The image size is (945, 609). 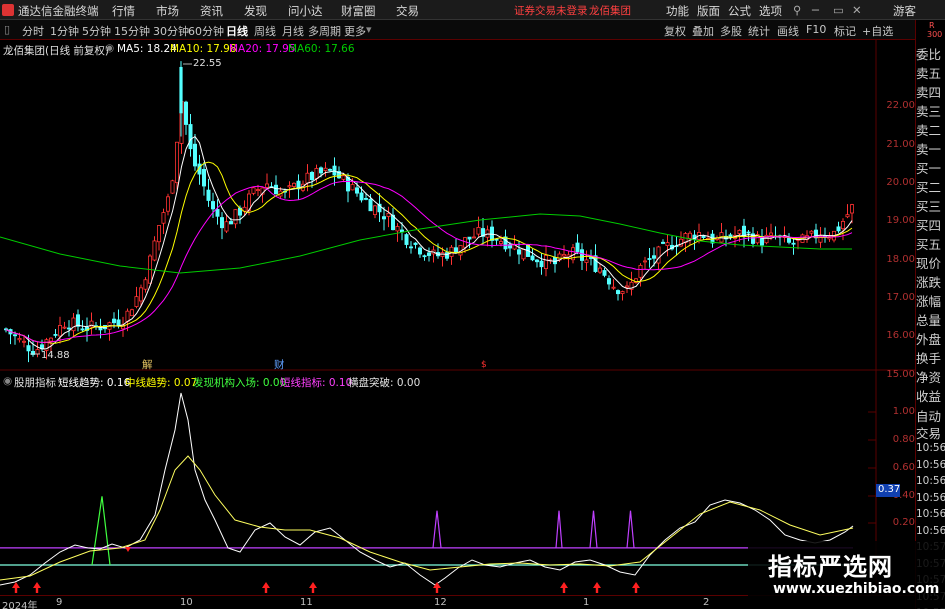 I want to click on panel-item-16: 换手, so click(x=929, y=358).